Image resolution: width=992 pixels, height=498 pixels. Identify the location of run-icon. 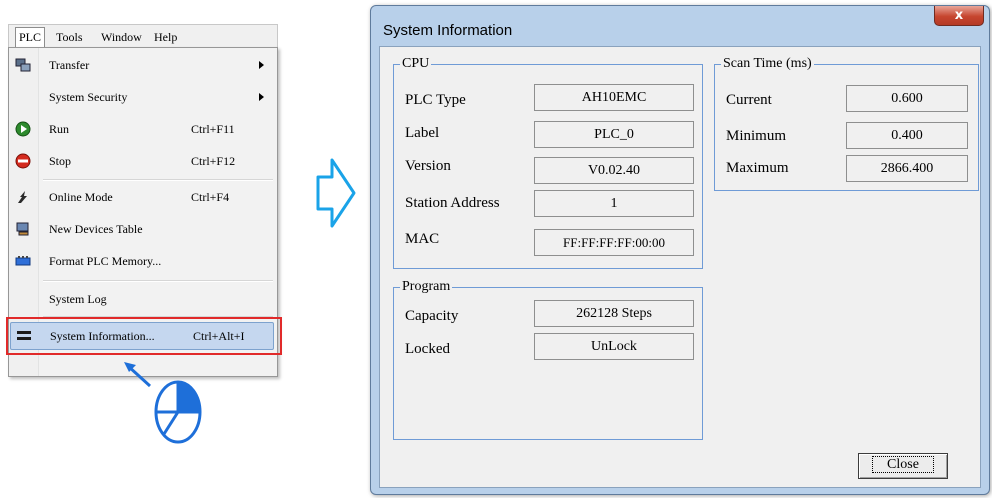
(23, 129).